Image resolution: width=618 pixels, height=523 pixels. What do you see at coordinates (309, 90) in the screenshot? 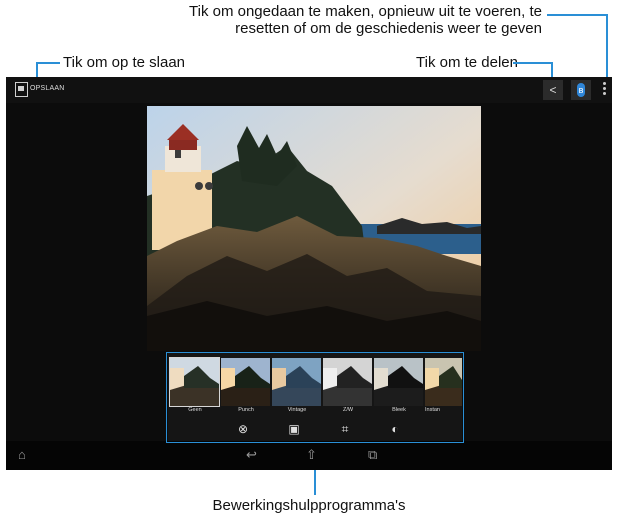
I see `action-bar: OPSLAAN < ʙ` at bounding box center [309, 90].